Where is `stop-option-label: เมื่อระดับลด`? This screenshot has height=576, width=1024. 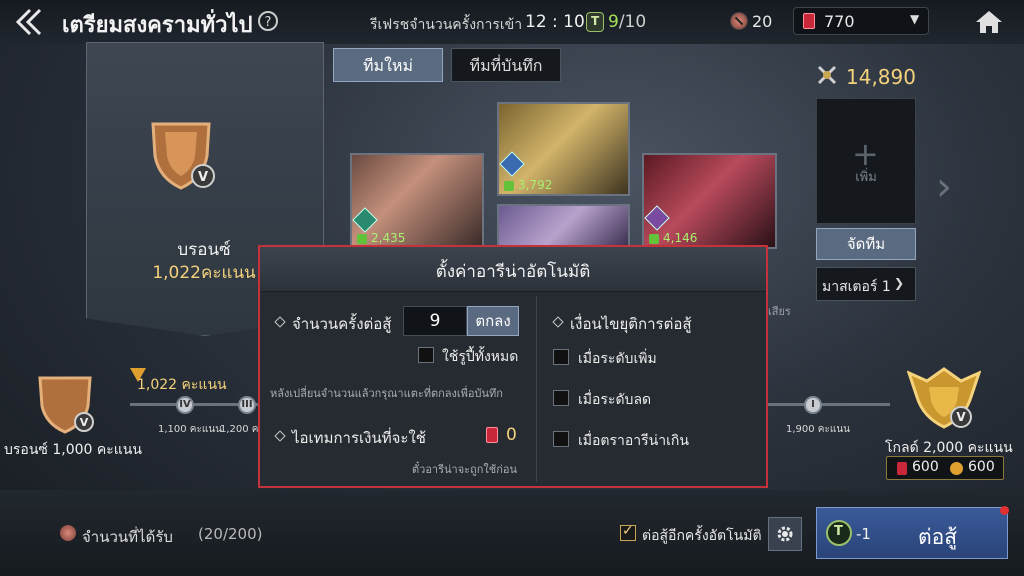
stop-option-label: เมื่อระดับลด is located at coordinates (615, 400).